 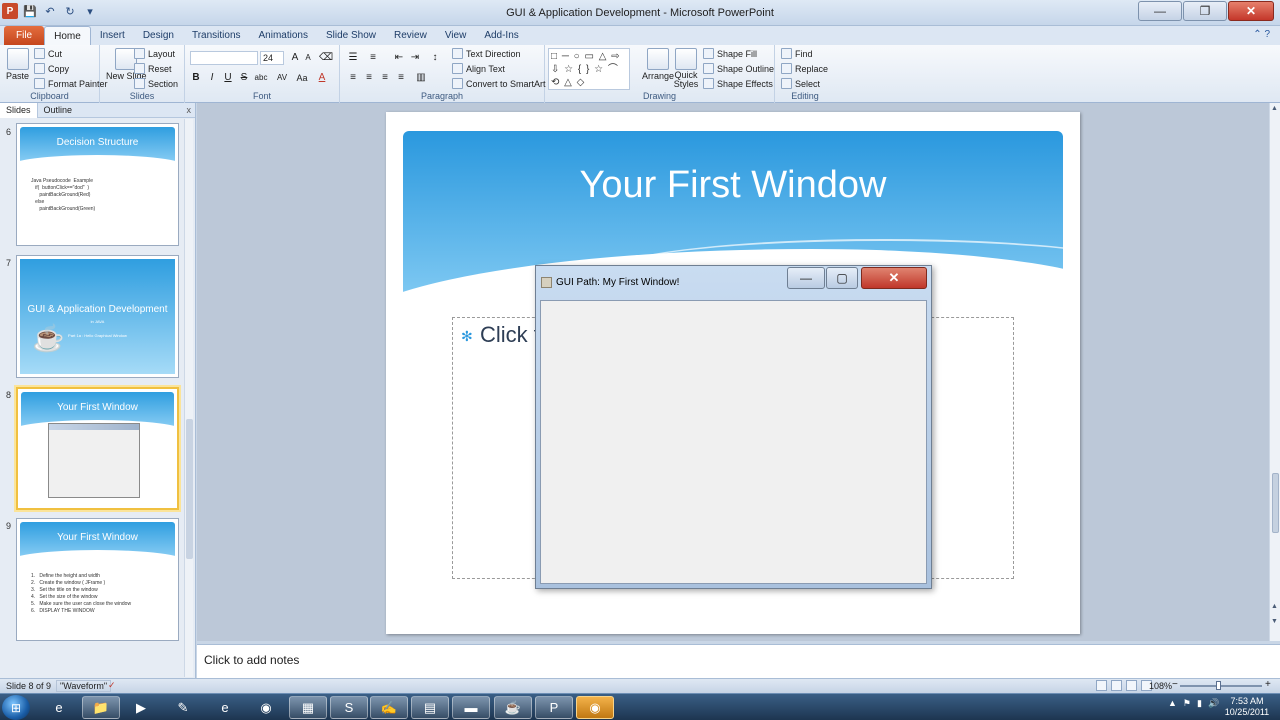 I want to click on cut-button: Cut, so click(x=48, y=53).